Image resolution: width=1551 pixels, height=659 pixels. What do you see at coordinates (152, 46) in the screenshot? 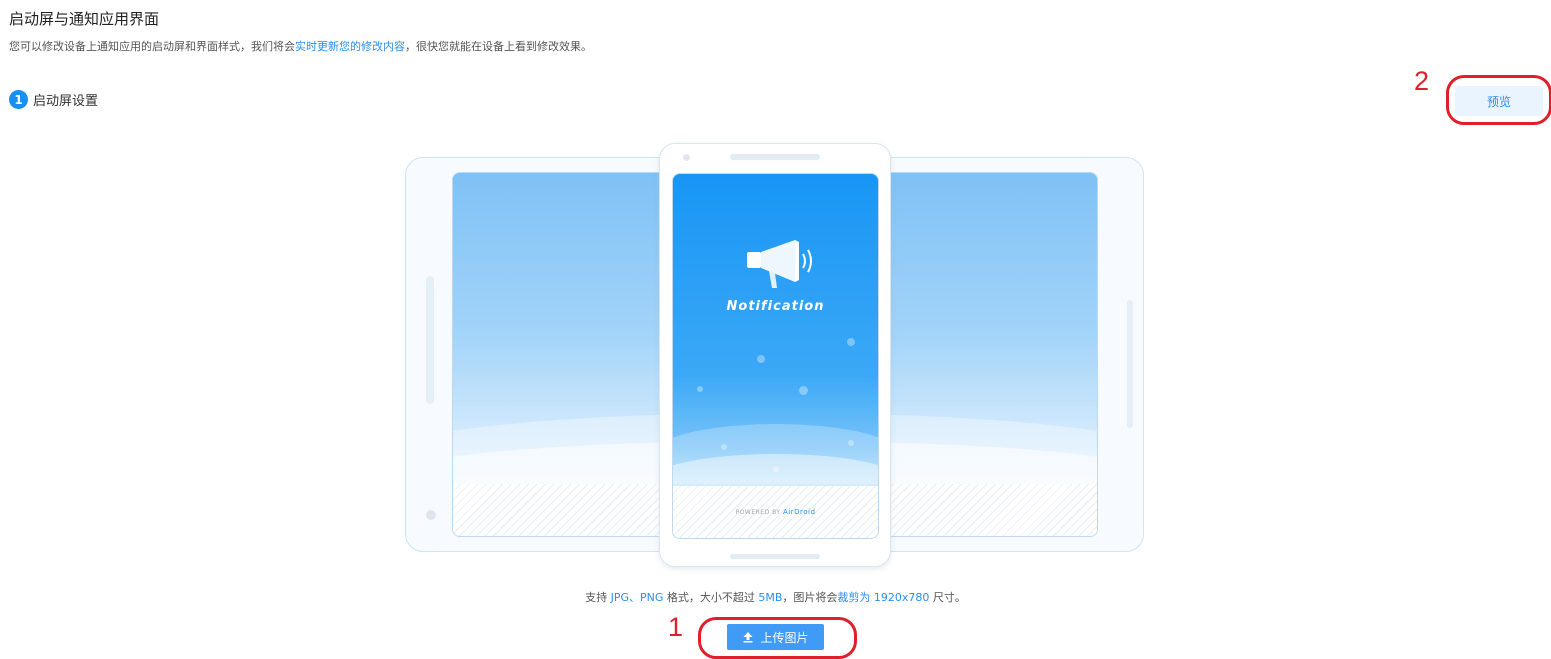
I see `description-text: 您可以修改设备上通知应用的启动屏和界面样式，我们将会` at bounding box center [152, 46].